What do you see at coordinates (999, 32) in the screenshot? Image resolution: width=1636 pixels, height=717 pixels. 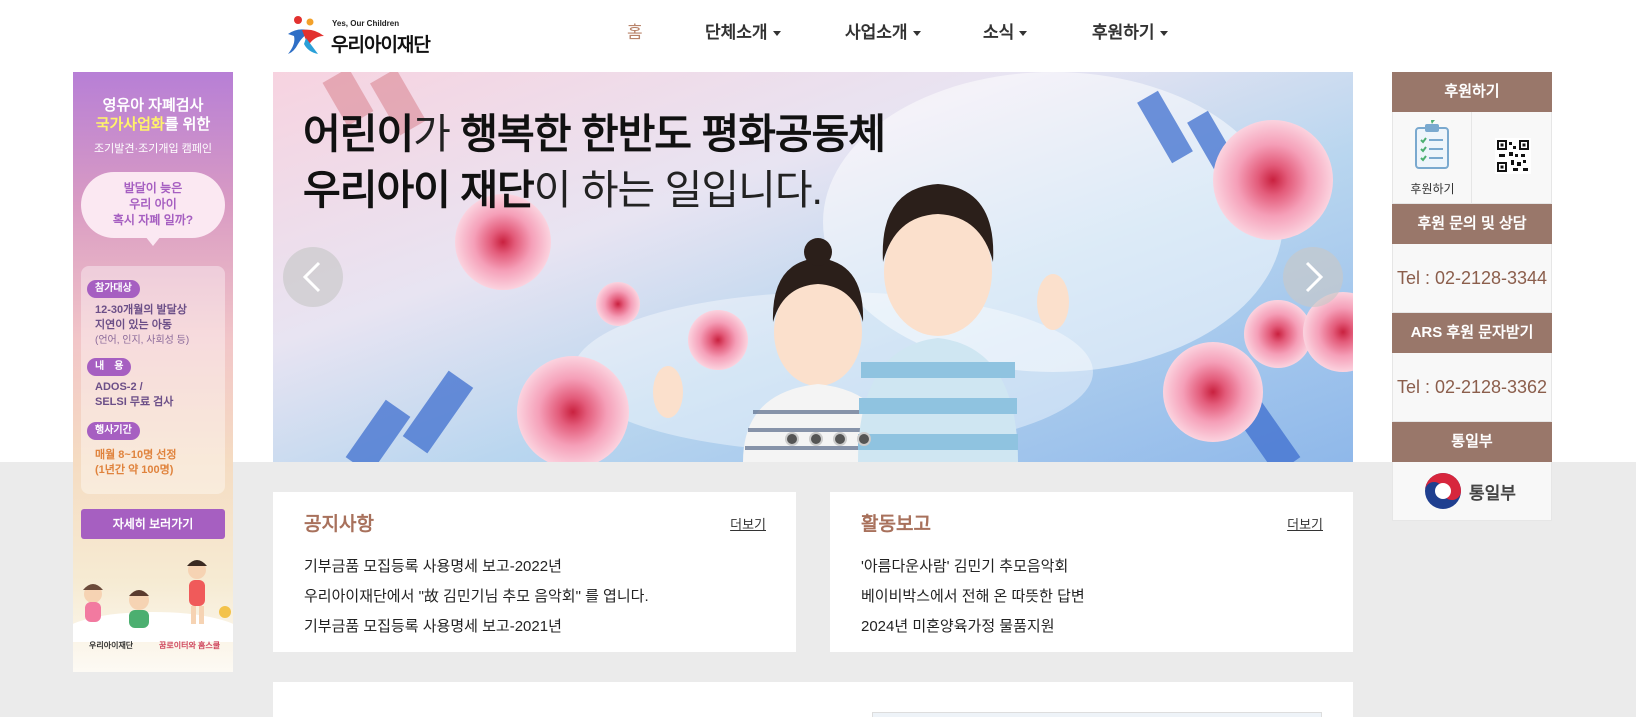 I see `nav-news-label: 소식` at bounding box center [999, 32].